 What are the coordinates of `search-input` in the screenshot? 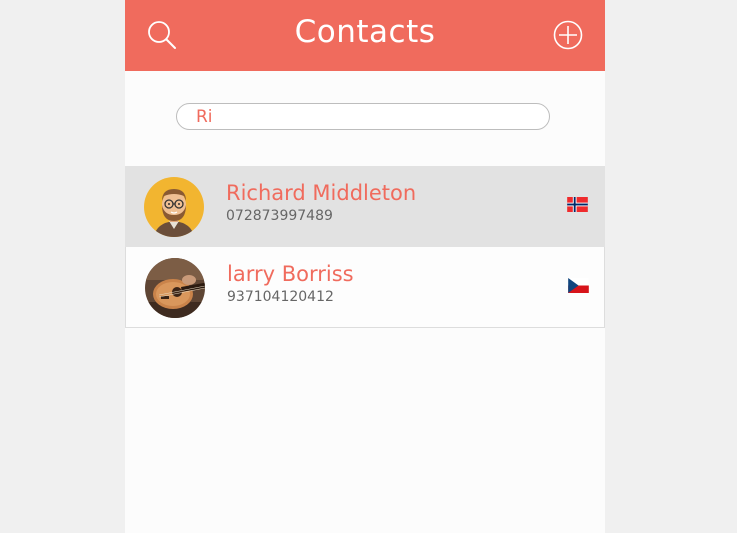 It's located at (363, 116).